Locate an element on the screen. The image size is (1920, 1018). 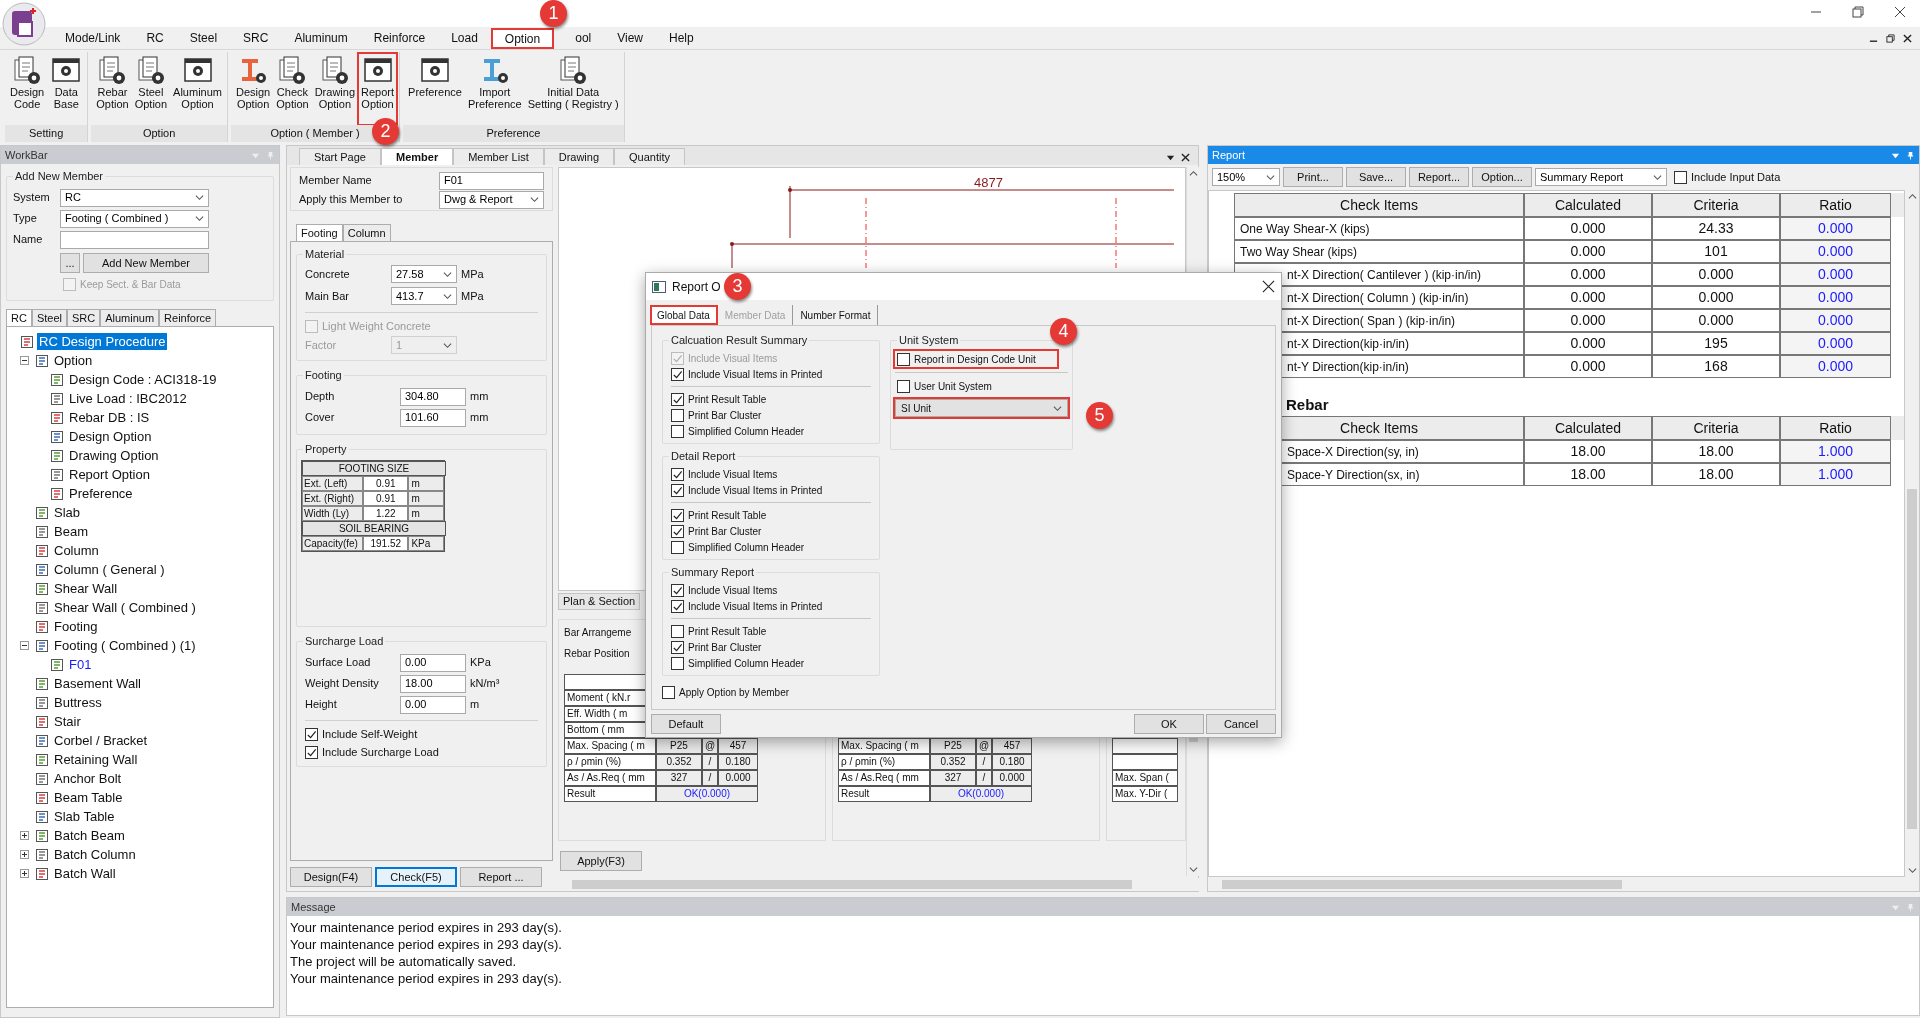
button: Apply(F3) is located at coordinates (601, 861).